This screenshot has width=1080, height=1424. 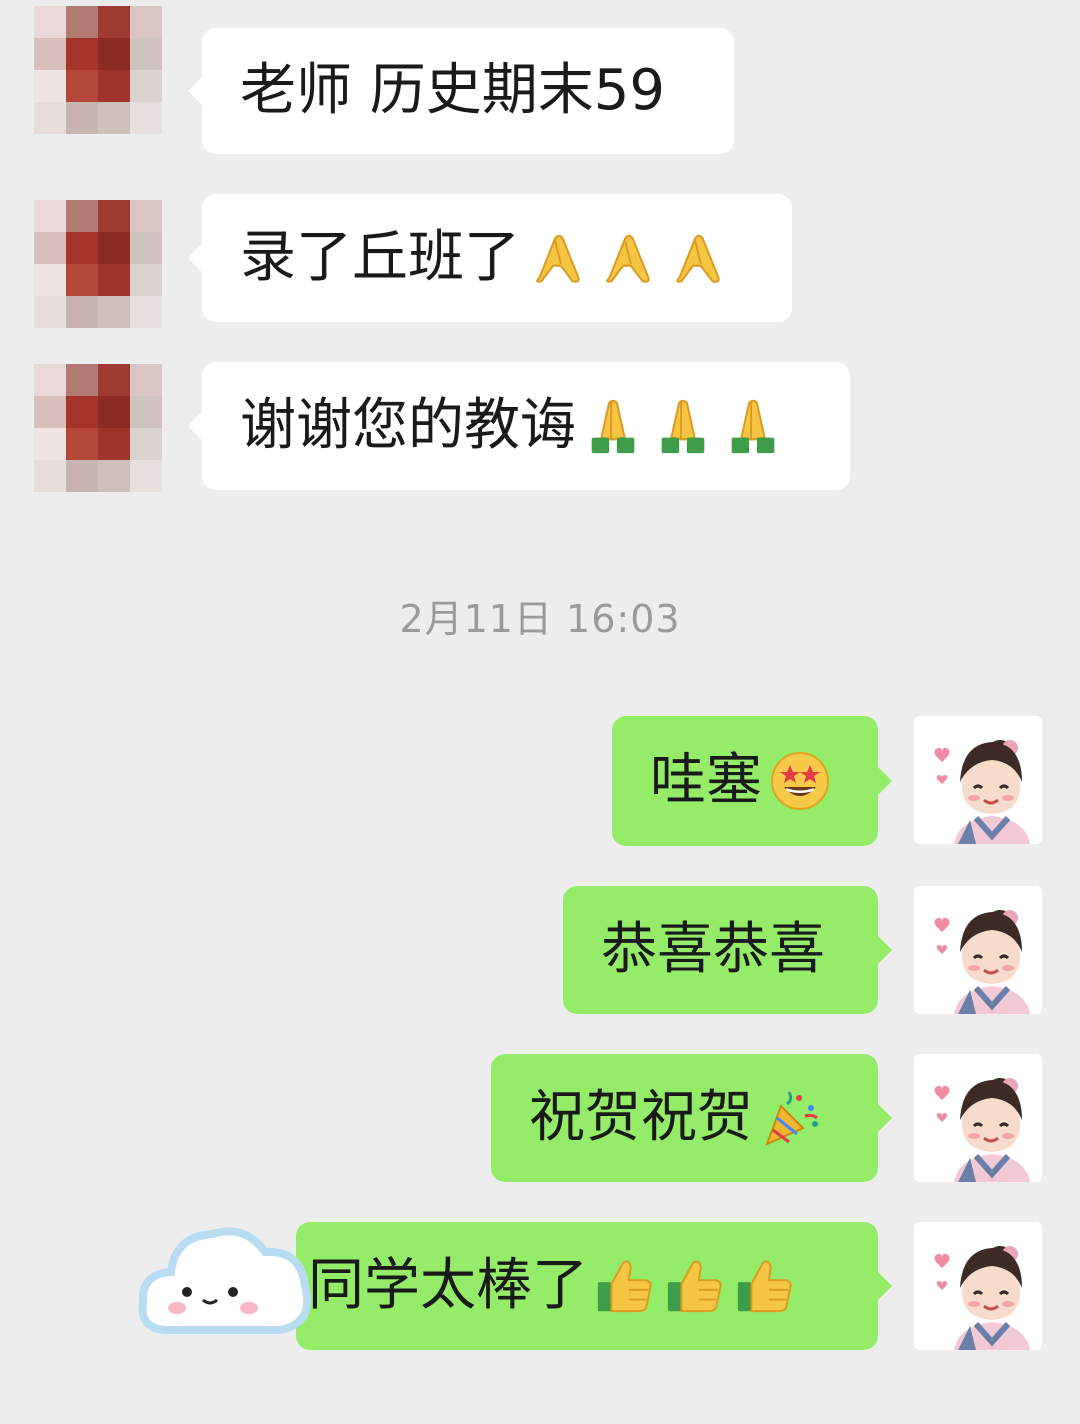 What do you see at coordinates (706, 780) in the screenshot?
I see `message-text: 哇塞` at bounding box center [706, 780].